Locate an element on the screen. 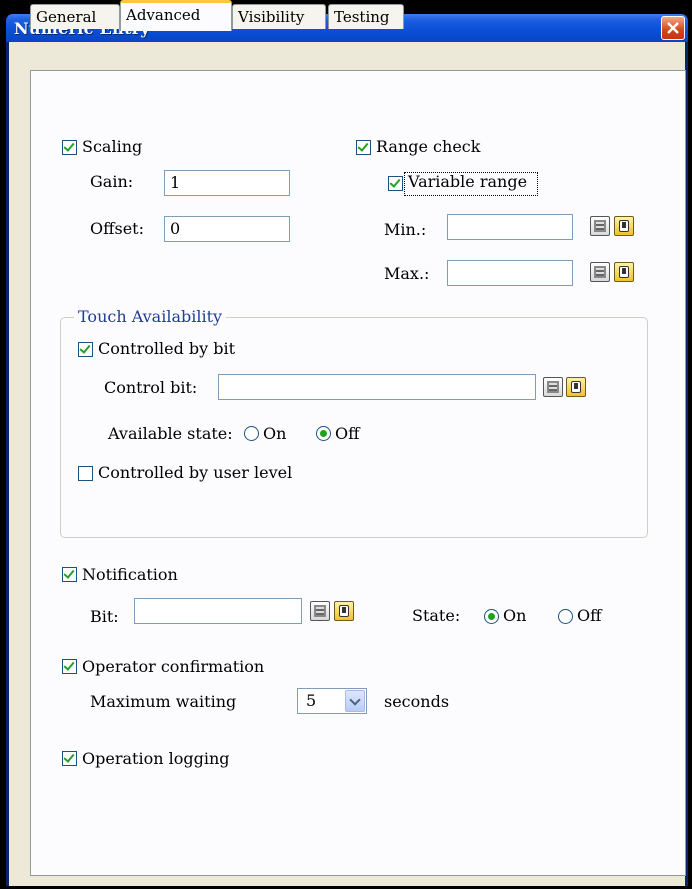 The width and height of the screenshot is (692, 889). variable-range-checkbox is located at coordinates (395, 183).